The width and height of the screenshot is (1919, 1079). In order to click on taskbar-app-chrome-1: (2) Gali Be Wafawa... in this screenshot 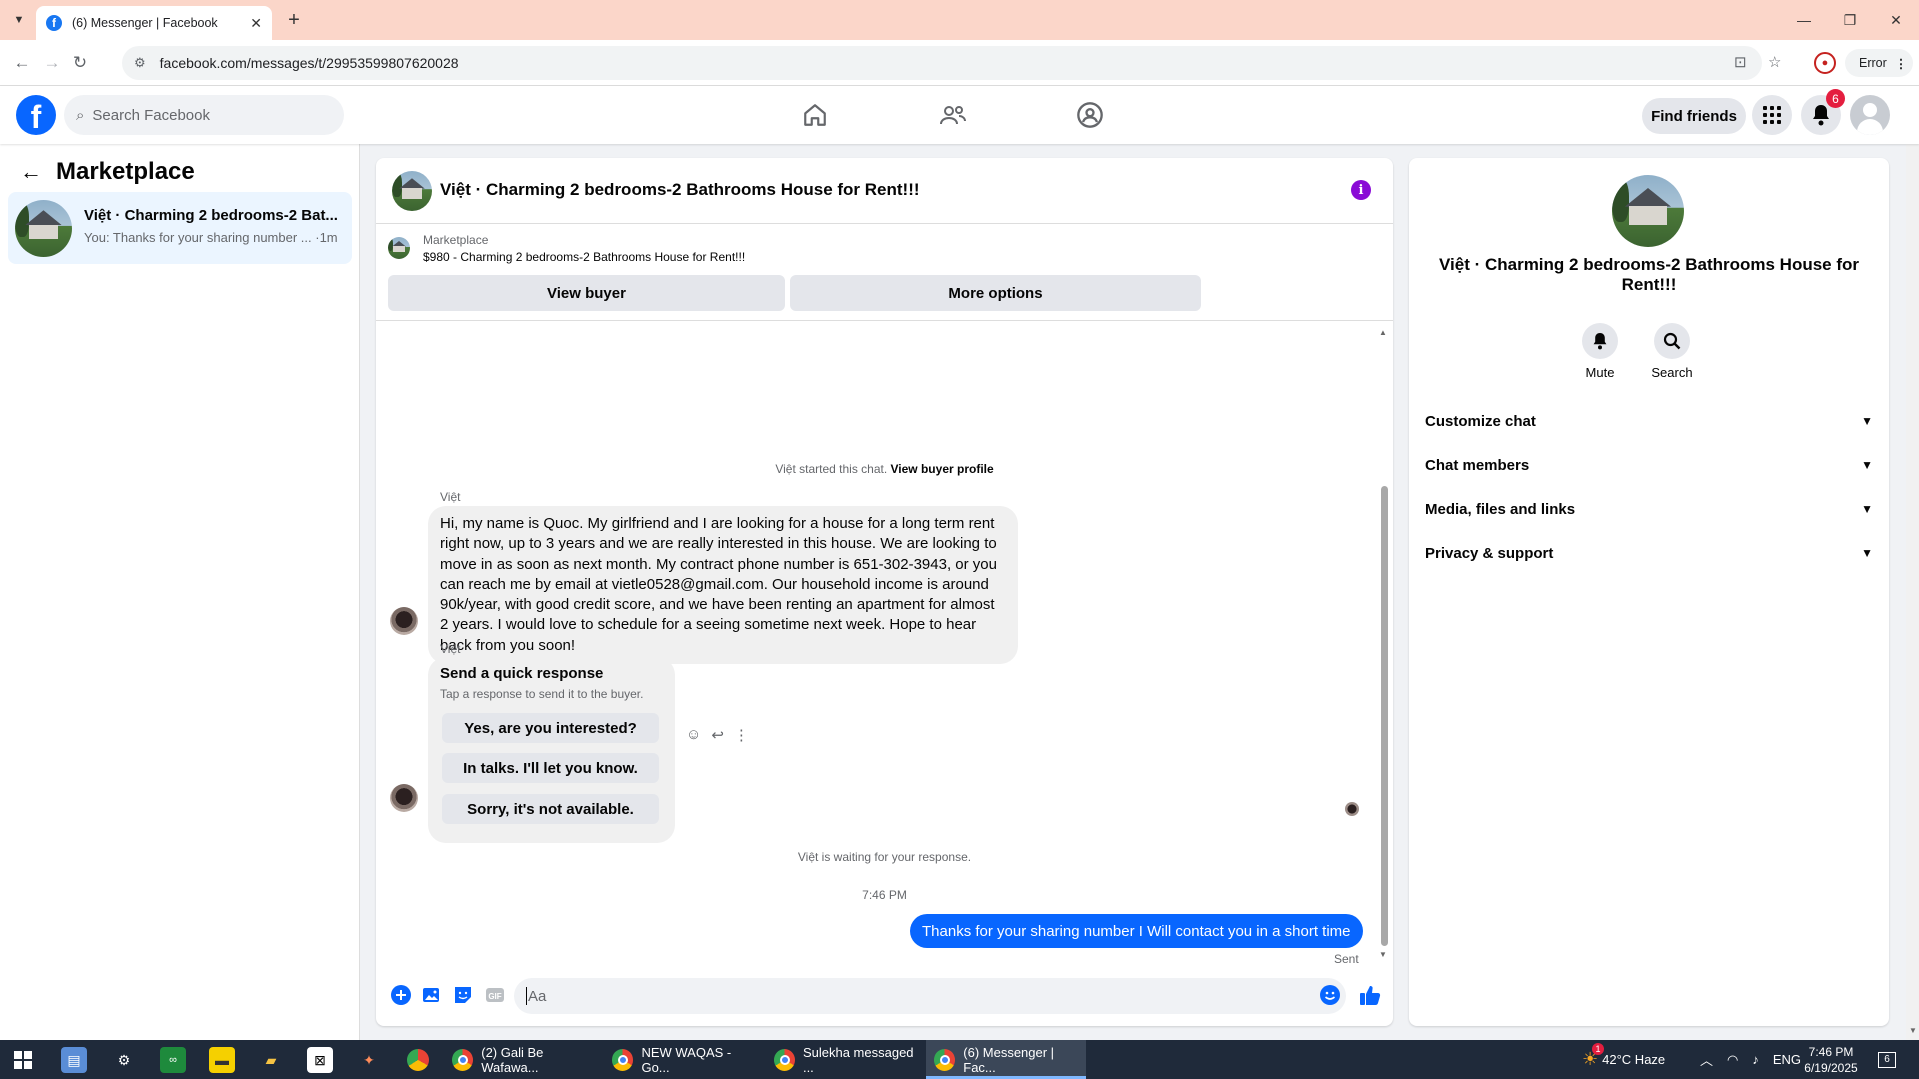, I will do `click(522, 1059)`.